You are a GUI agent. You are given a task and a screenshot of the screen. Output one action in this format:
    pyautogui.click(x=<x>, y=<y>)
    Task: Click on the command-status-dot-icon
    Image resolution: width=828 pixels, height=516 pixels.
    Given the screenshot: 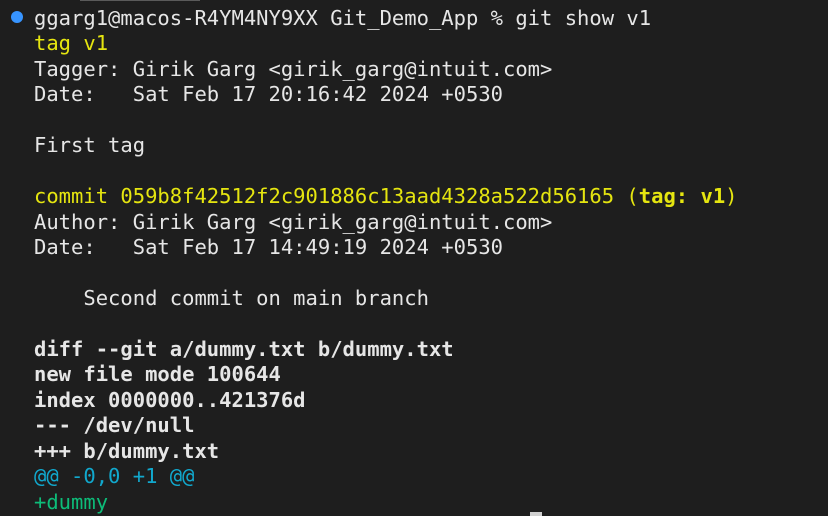 What is the action you would take?
    pyautogui.click(x=17, y=17)
    